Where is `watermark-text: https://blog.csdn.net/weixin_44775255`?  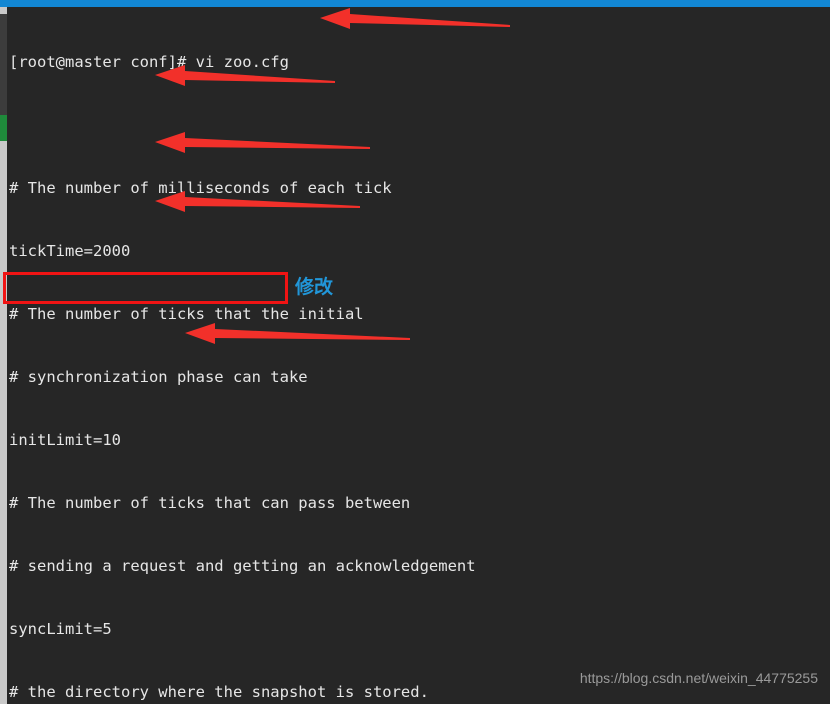 watermark-text: https://blog.csdn.net/weixin_44775255 is located at coordinates (698, 678).